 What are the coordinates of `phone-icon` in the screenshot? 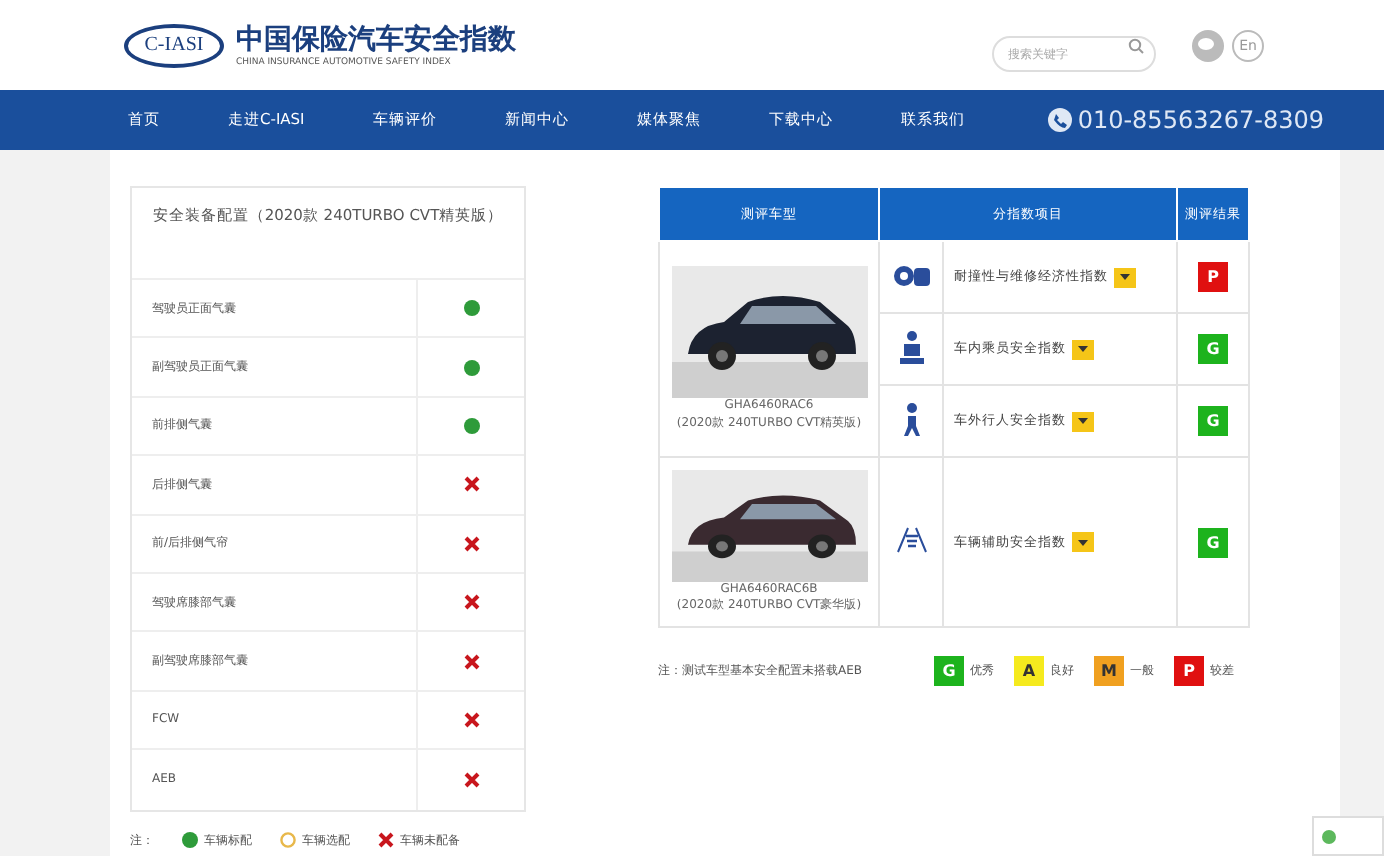 It's located at (1059, 120).